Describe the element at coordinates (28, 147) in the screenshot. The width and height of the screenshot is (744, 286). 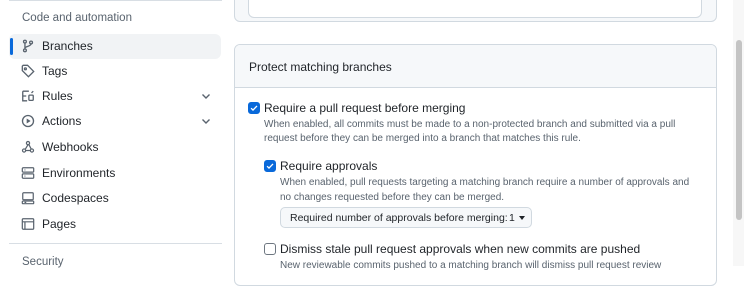
I see `webhook-icon` at that location.